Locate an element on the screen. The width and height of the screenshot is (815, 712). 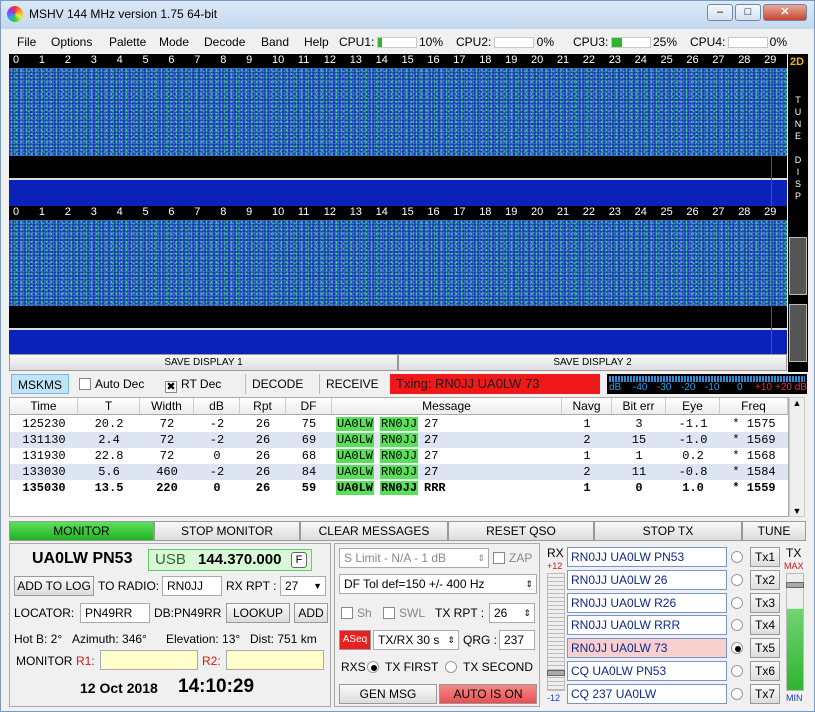
scroll-up-icon: ▲ is located at coordinates (797, 403).